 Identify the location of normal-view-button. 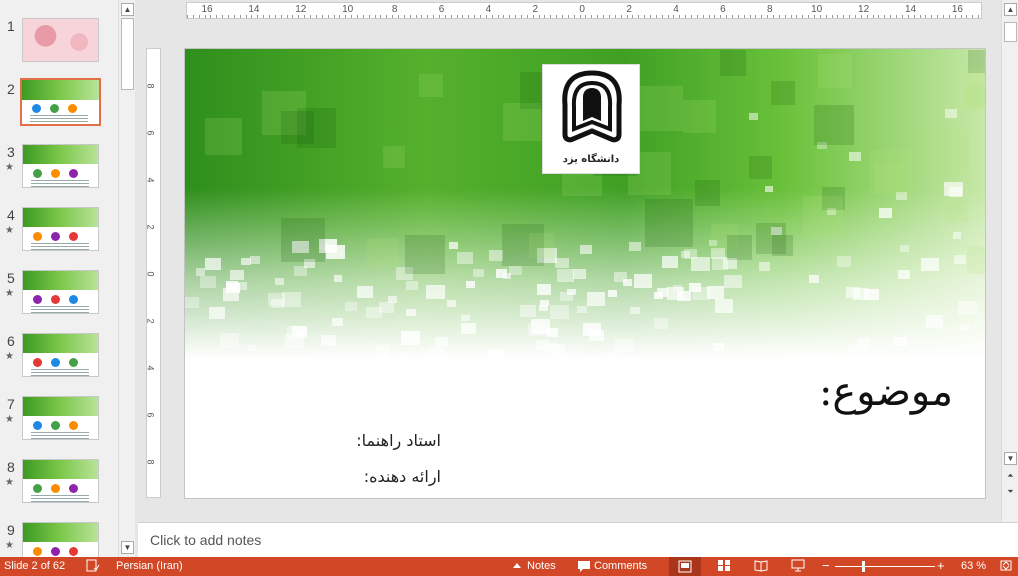
(685, 566).